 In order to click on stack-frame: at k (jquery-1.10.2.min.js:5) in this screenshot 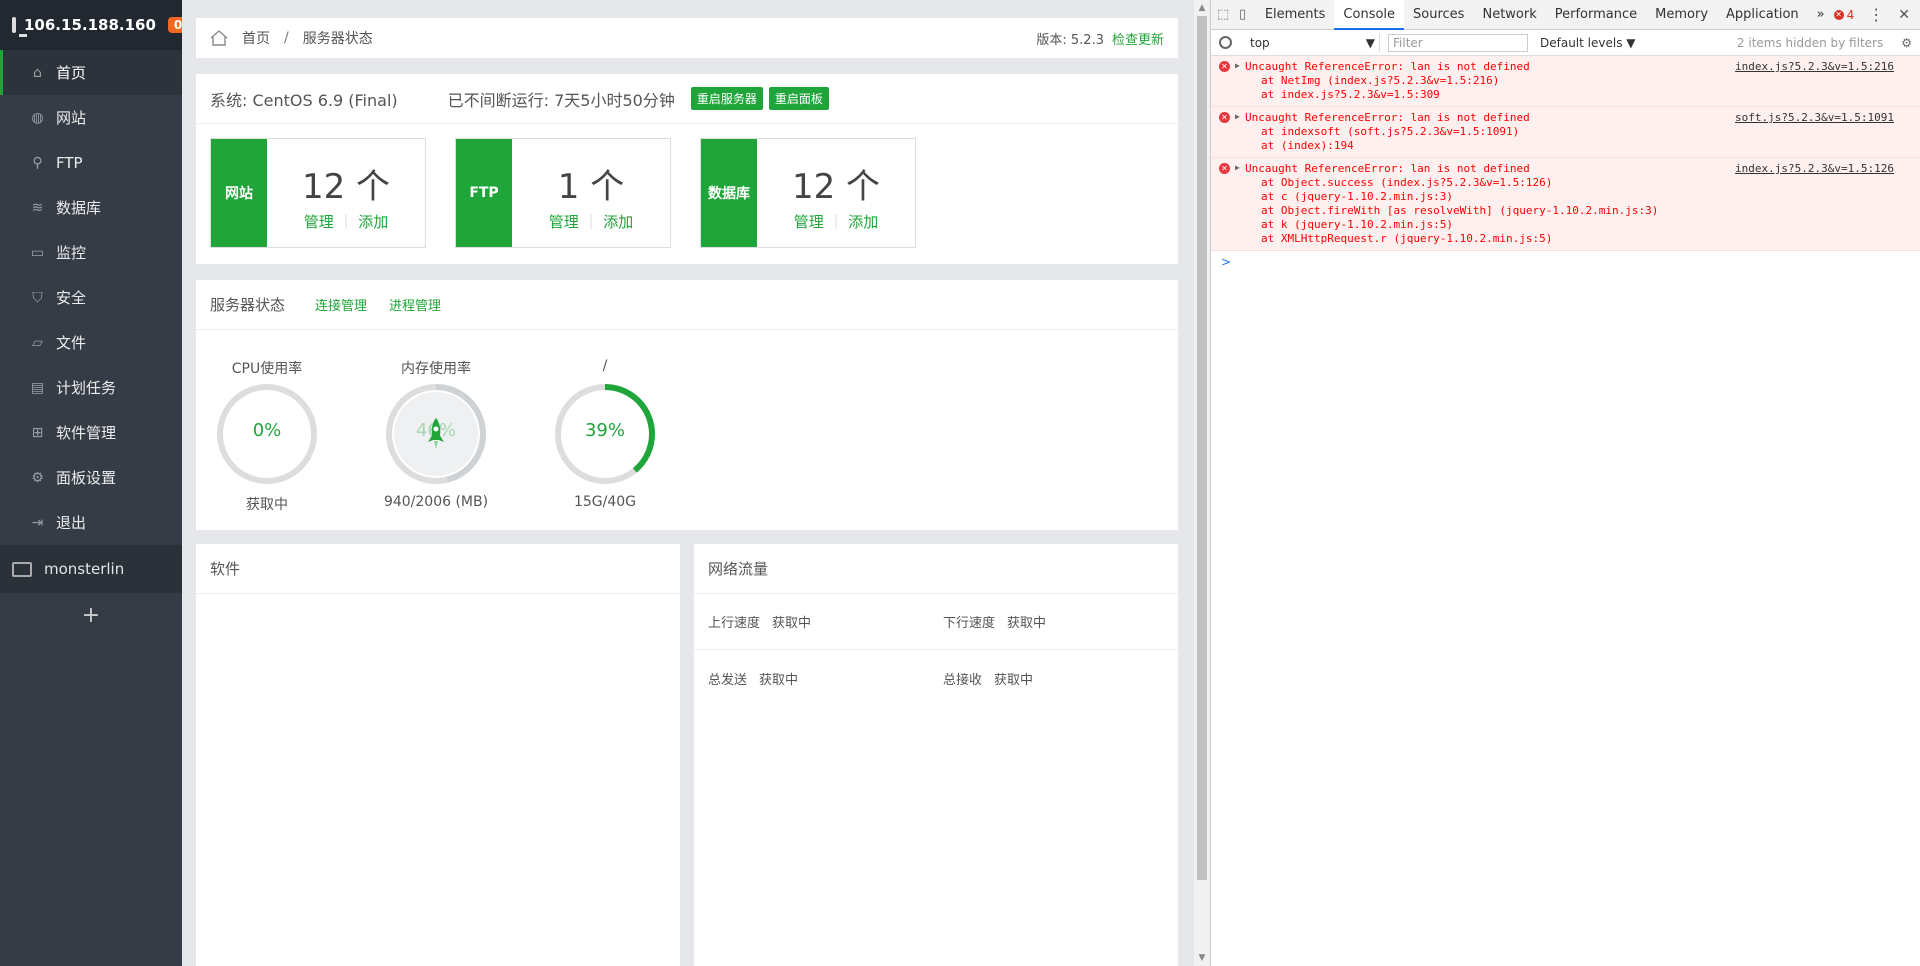, I will do `click(1578, 225)`.